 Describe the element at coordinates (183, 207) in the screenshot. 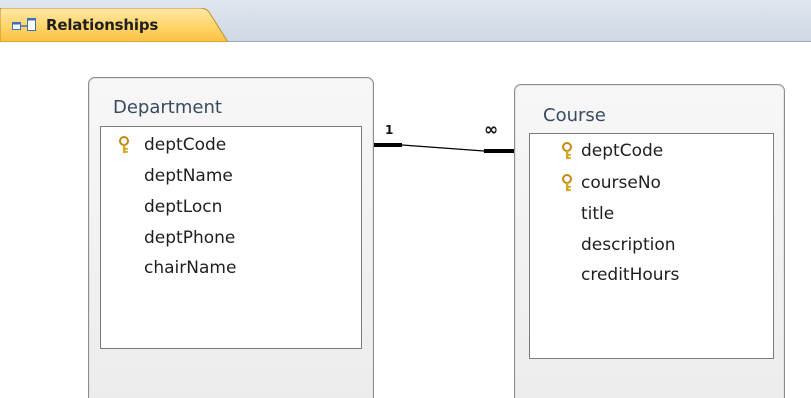

I see `field-label: deptLocn` at that location.